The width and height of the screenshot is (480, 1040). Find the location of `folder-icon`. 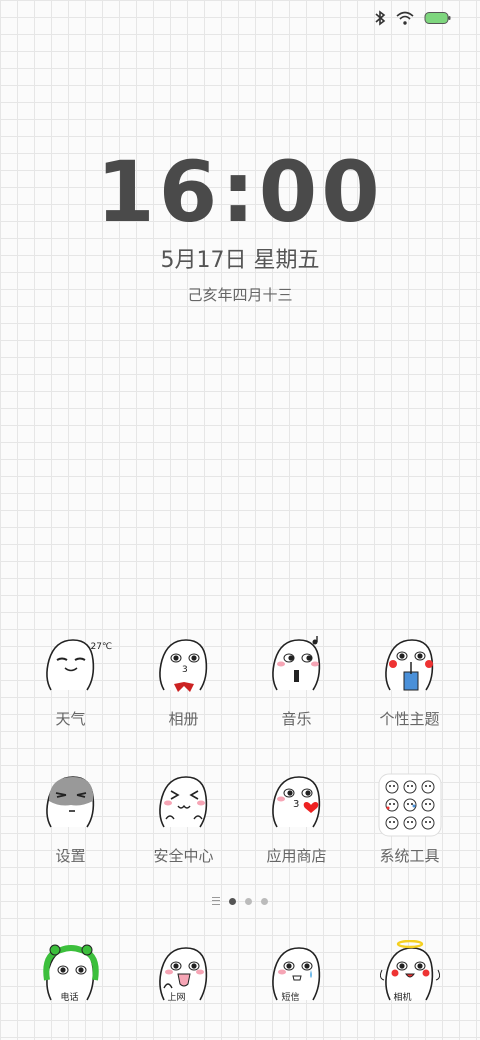

folder-icon is located at coordinates (410, 805).